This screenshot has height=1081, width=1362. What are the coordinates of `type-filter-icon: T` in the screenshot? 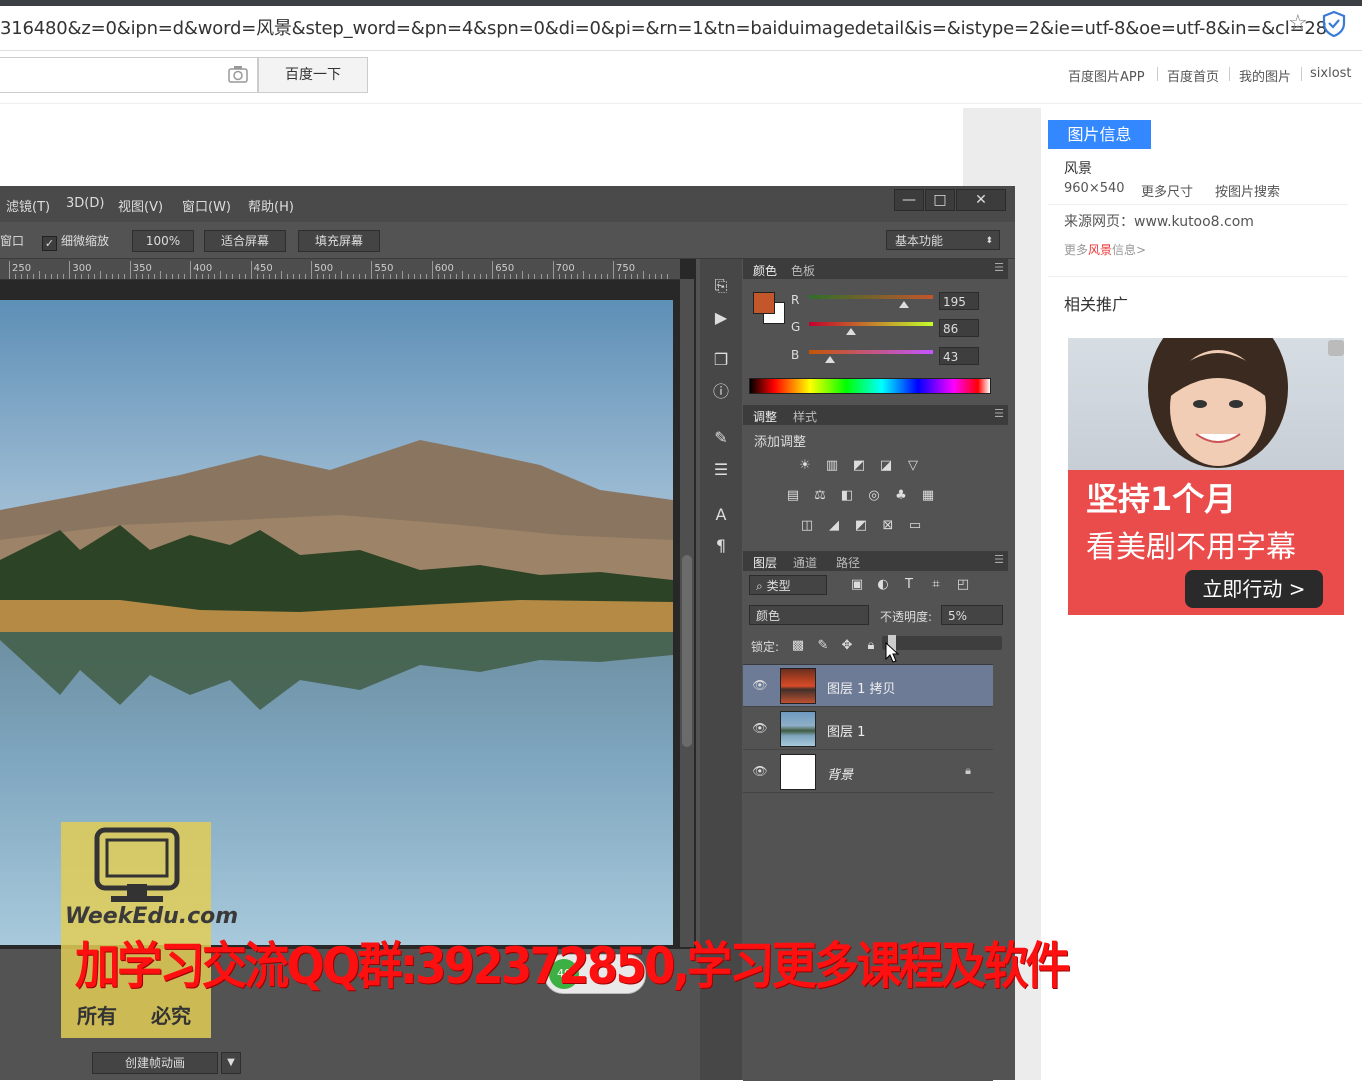 It's located at (909, 585).